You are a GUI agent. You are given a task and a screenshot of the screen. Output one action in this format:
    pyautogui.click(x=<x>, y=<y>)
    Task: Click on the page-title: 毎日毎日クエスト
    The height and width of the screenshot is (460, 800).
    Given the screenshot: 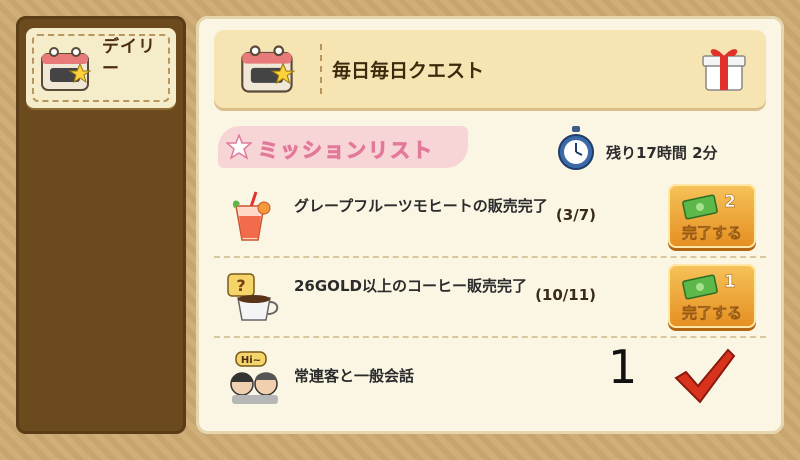 What is the action you would take?
    pyautogui.click(x=408, y=71)
    